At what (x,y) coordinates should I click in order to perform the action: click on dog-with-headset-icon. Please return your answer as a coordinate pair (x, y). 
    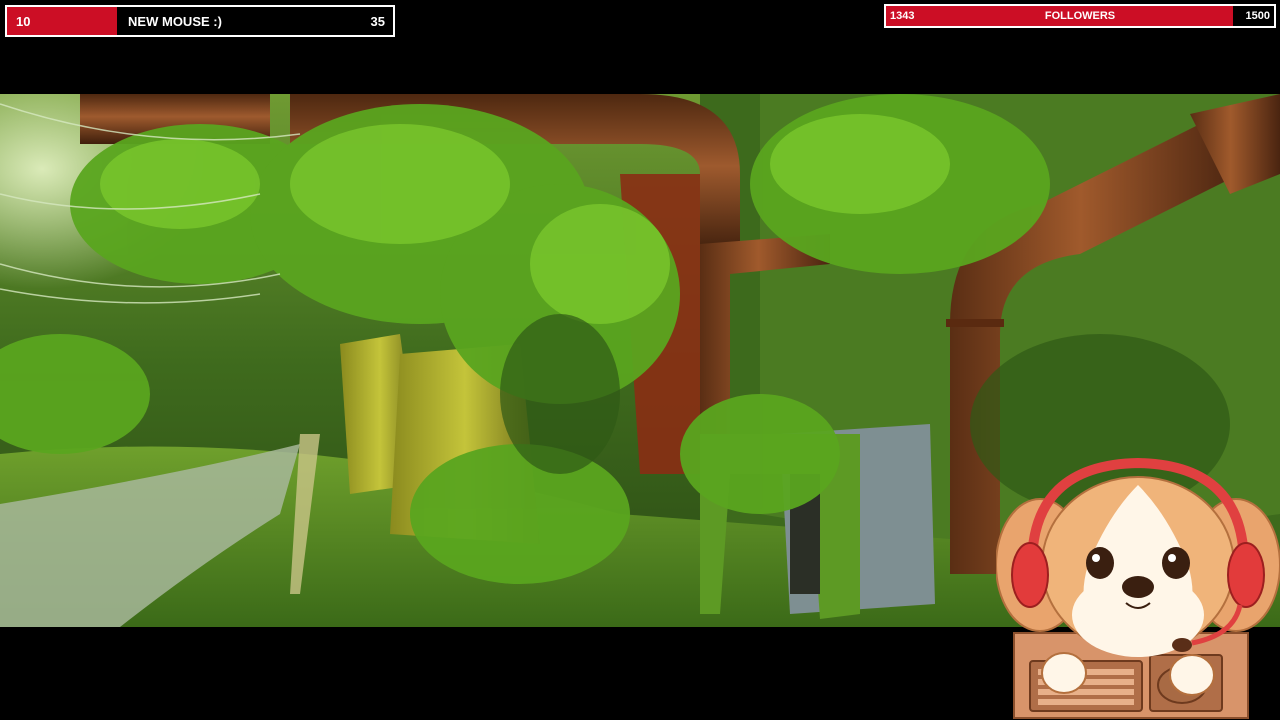
    Looking at the image, I should click on (1137, 588).